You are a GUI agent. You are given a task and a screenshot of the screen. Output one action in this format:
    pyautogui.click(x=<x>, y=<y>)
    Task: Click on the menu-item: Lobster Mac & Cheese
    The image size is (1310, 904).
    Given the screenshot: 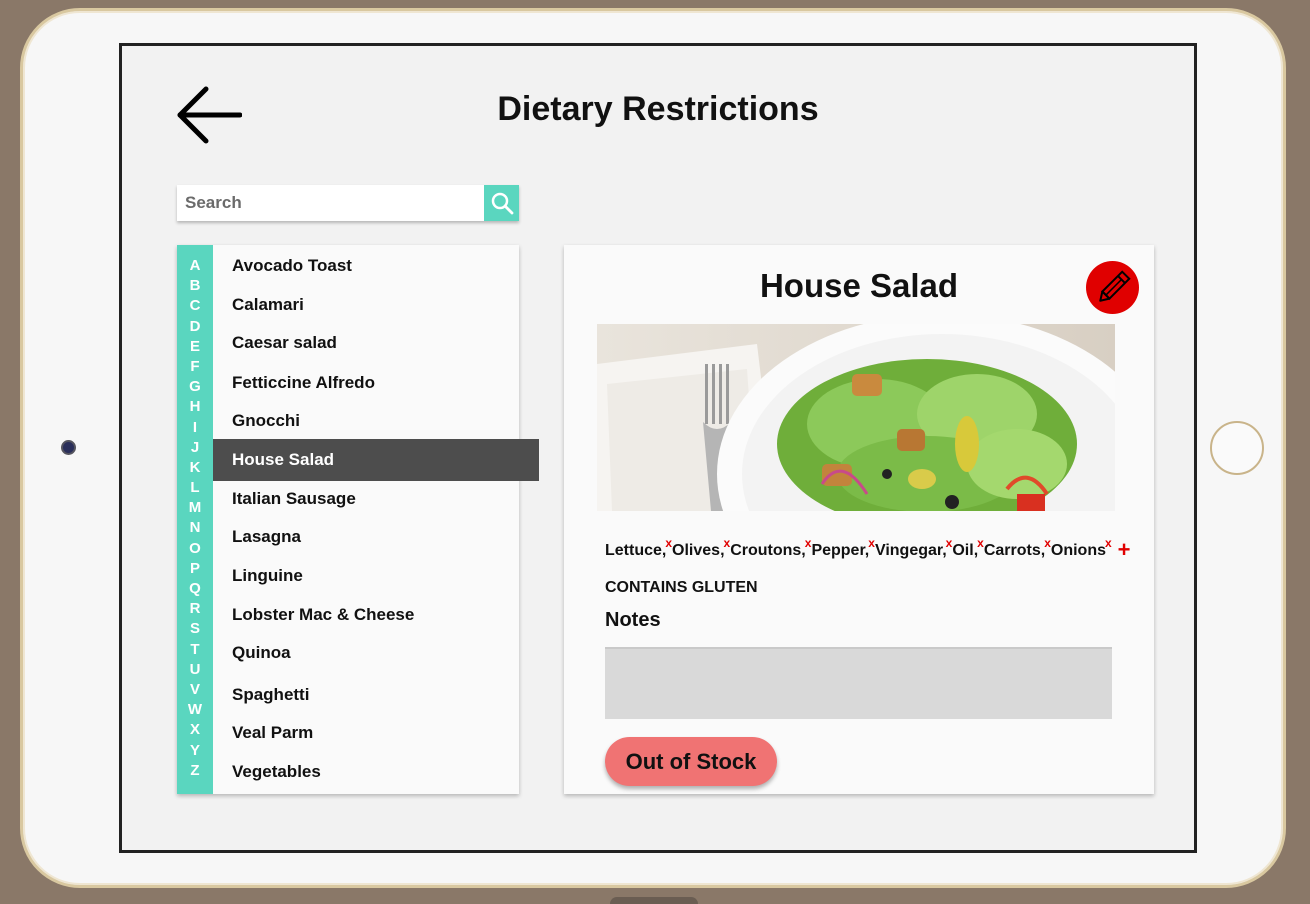 What is the action you would take?
    pyautogui.click(x=376, y=615)
    